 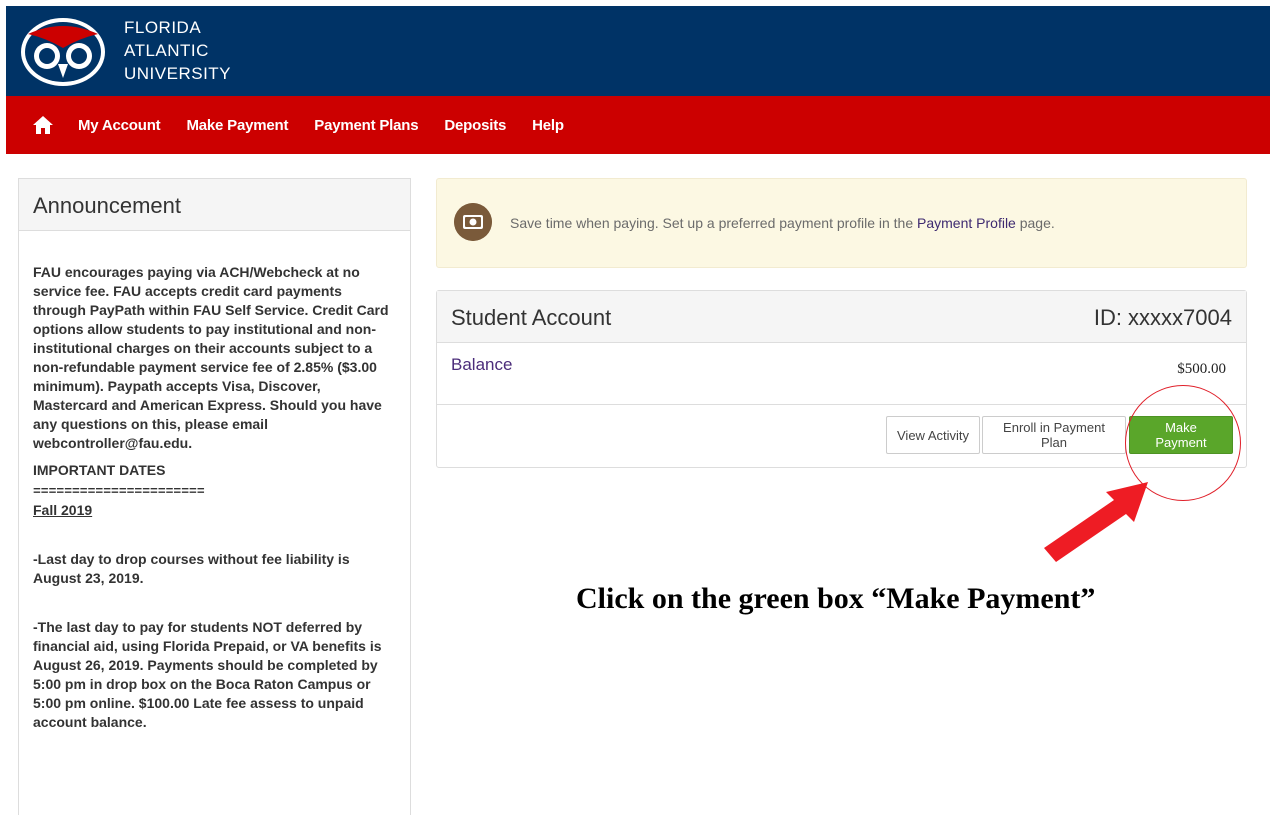 I want to click on university-name: FLORIDA ATLANTIC UNIVERSITY, so click(x=178, y=50).